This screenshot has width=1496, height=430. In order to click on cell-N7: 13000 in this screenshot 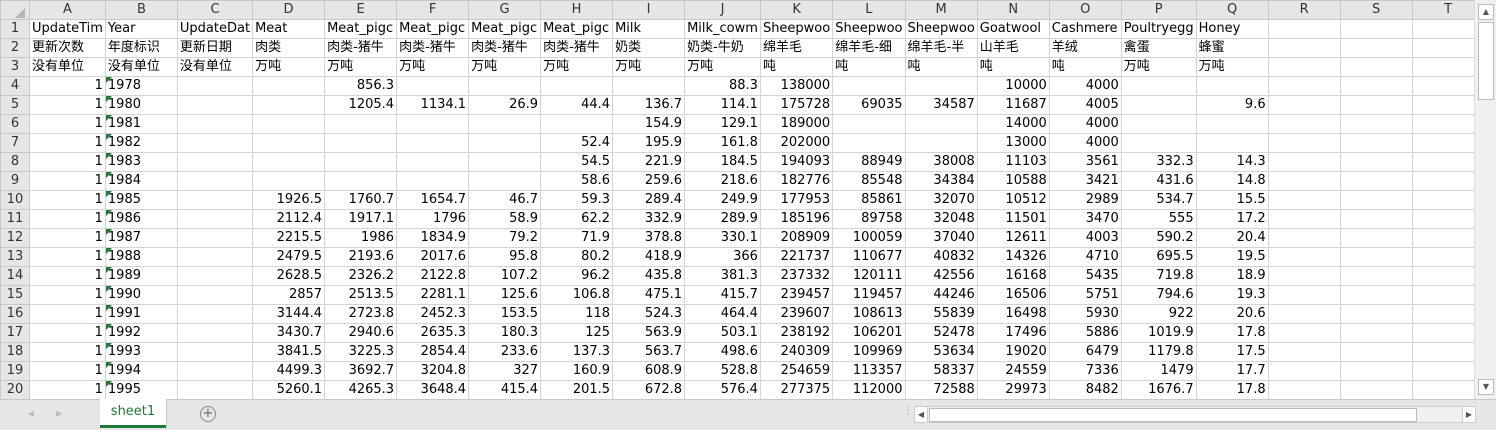, I will do `click(1013, 143)`.